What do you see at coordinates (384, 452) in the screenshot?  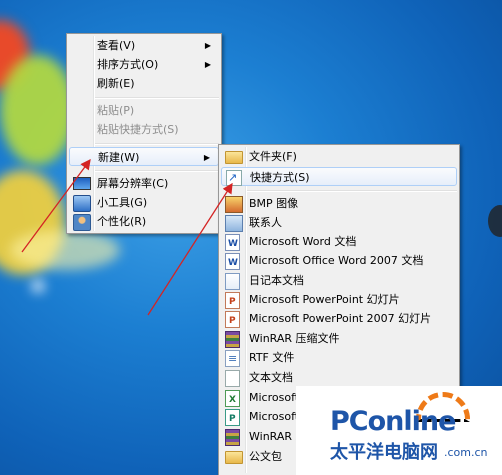 I see `watermark-brand-cn: 太平洋电脑网` at bounding box center [384, 452].